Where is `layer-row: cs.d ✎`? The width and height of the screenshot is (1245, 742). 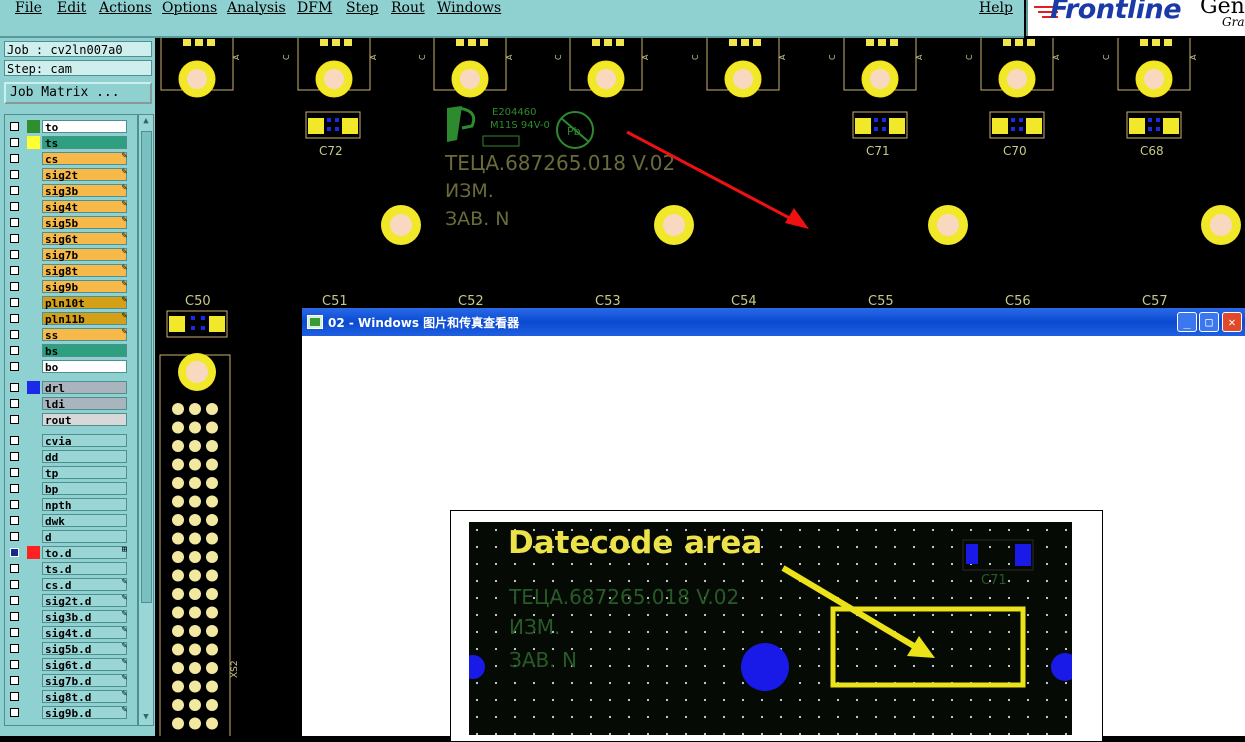
layer-row: cs.d ✎ is located at coordinates (68, 584).